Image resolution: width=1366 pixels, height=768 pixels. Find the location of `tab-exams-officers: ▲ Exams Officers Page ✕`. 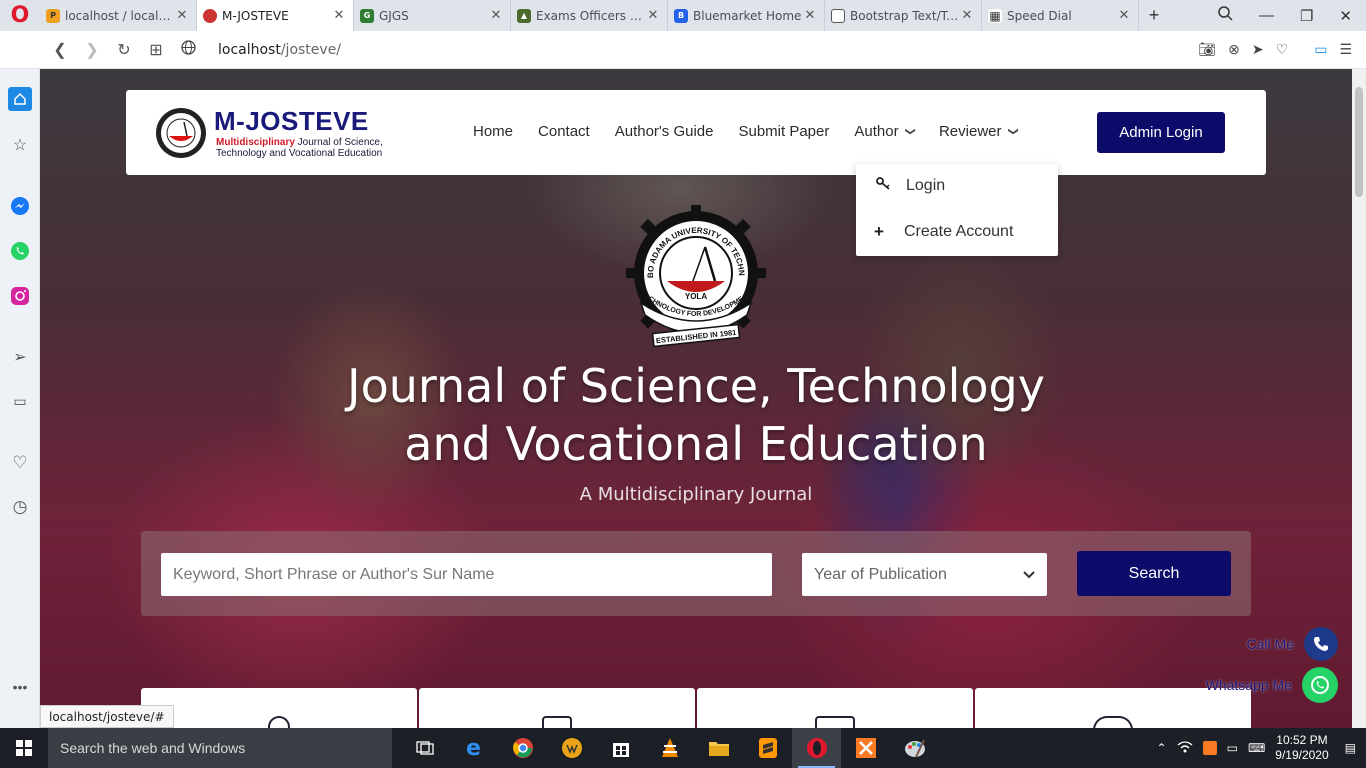

tab-exams-officers: ▲ Exams Officers Page ✕ is located at coordinates (589, 15).